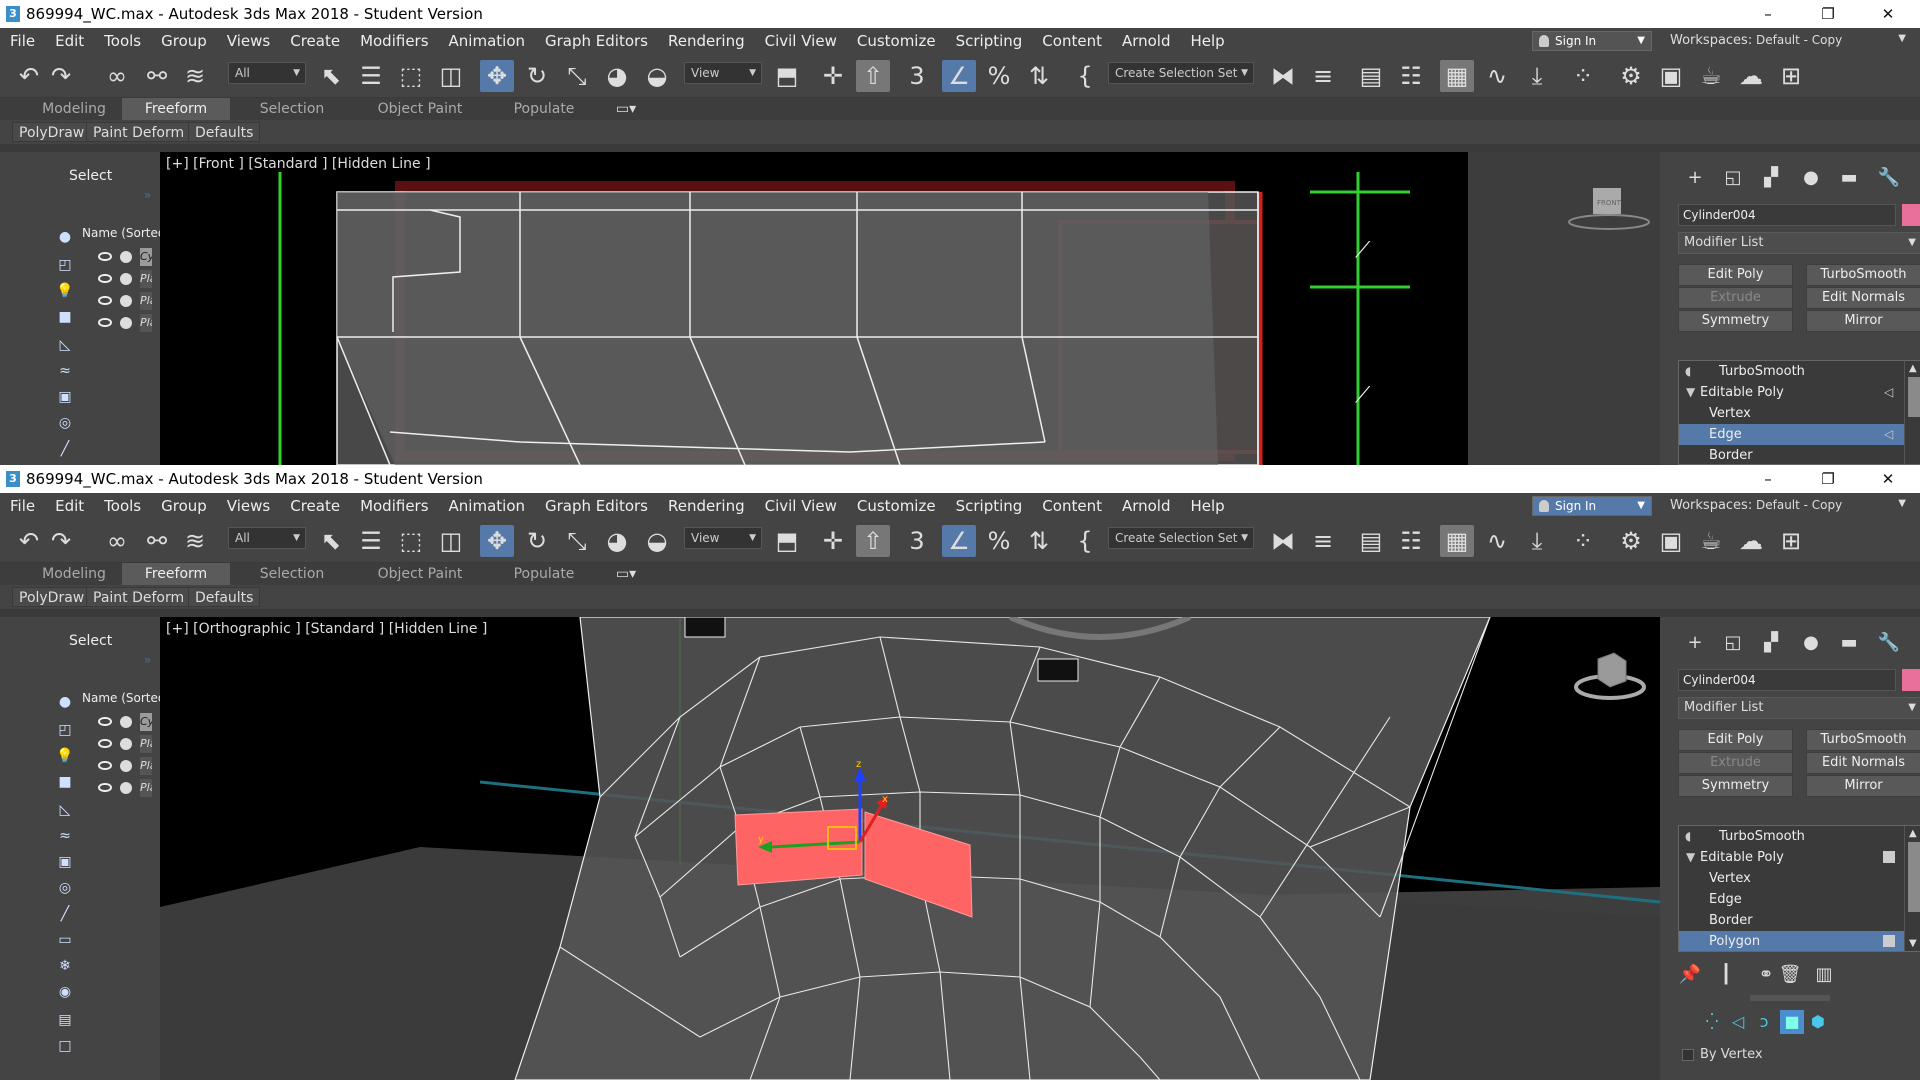  I want to click on object-row: Plane003, so click(128, 324).